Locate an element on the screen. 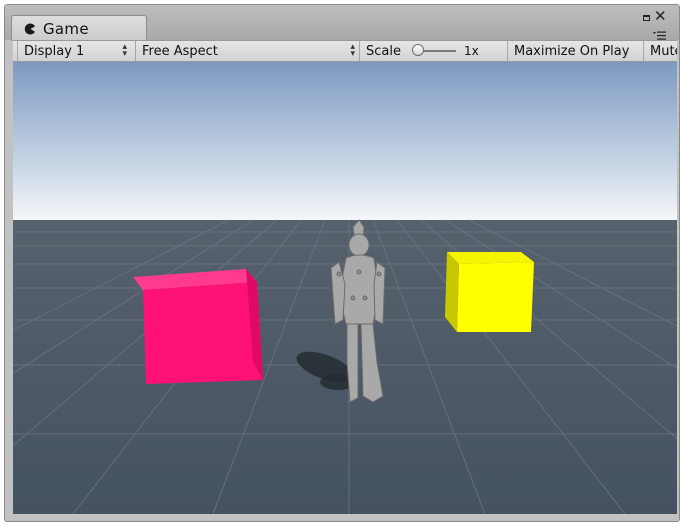  maximize-icon is located at coordinates (646, 18).